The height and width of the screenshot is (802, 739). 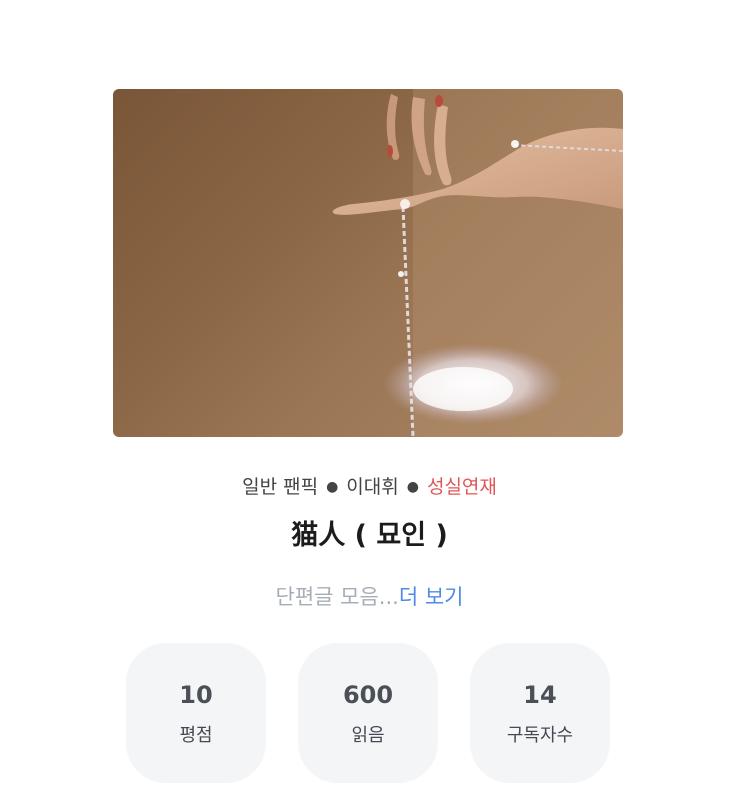 What do you see at coordinates (196, 713) in the screenshot?
I see `stat-rating-card: 10 평점` at bounding box center [196, 713].